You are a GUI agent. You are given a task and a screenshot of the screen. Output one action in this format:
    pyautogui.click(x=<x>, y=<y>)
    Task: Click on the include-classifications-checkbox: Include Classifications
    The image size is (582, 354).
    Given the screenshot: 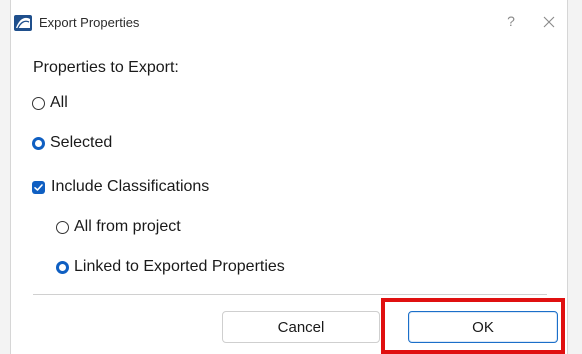 What is the action you would take?
    pyautogui.click(x=120, y=187)
    